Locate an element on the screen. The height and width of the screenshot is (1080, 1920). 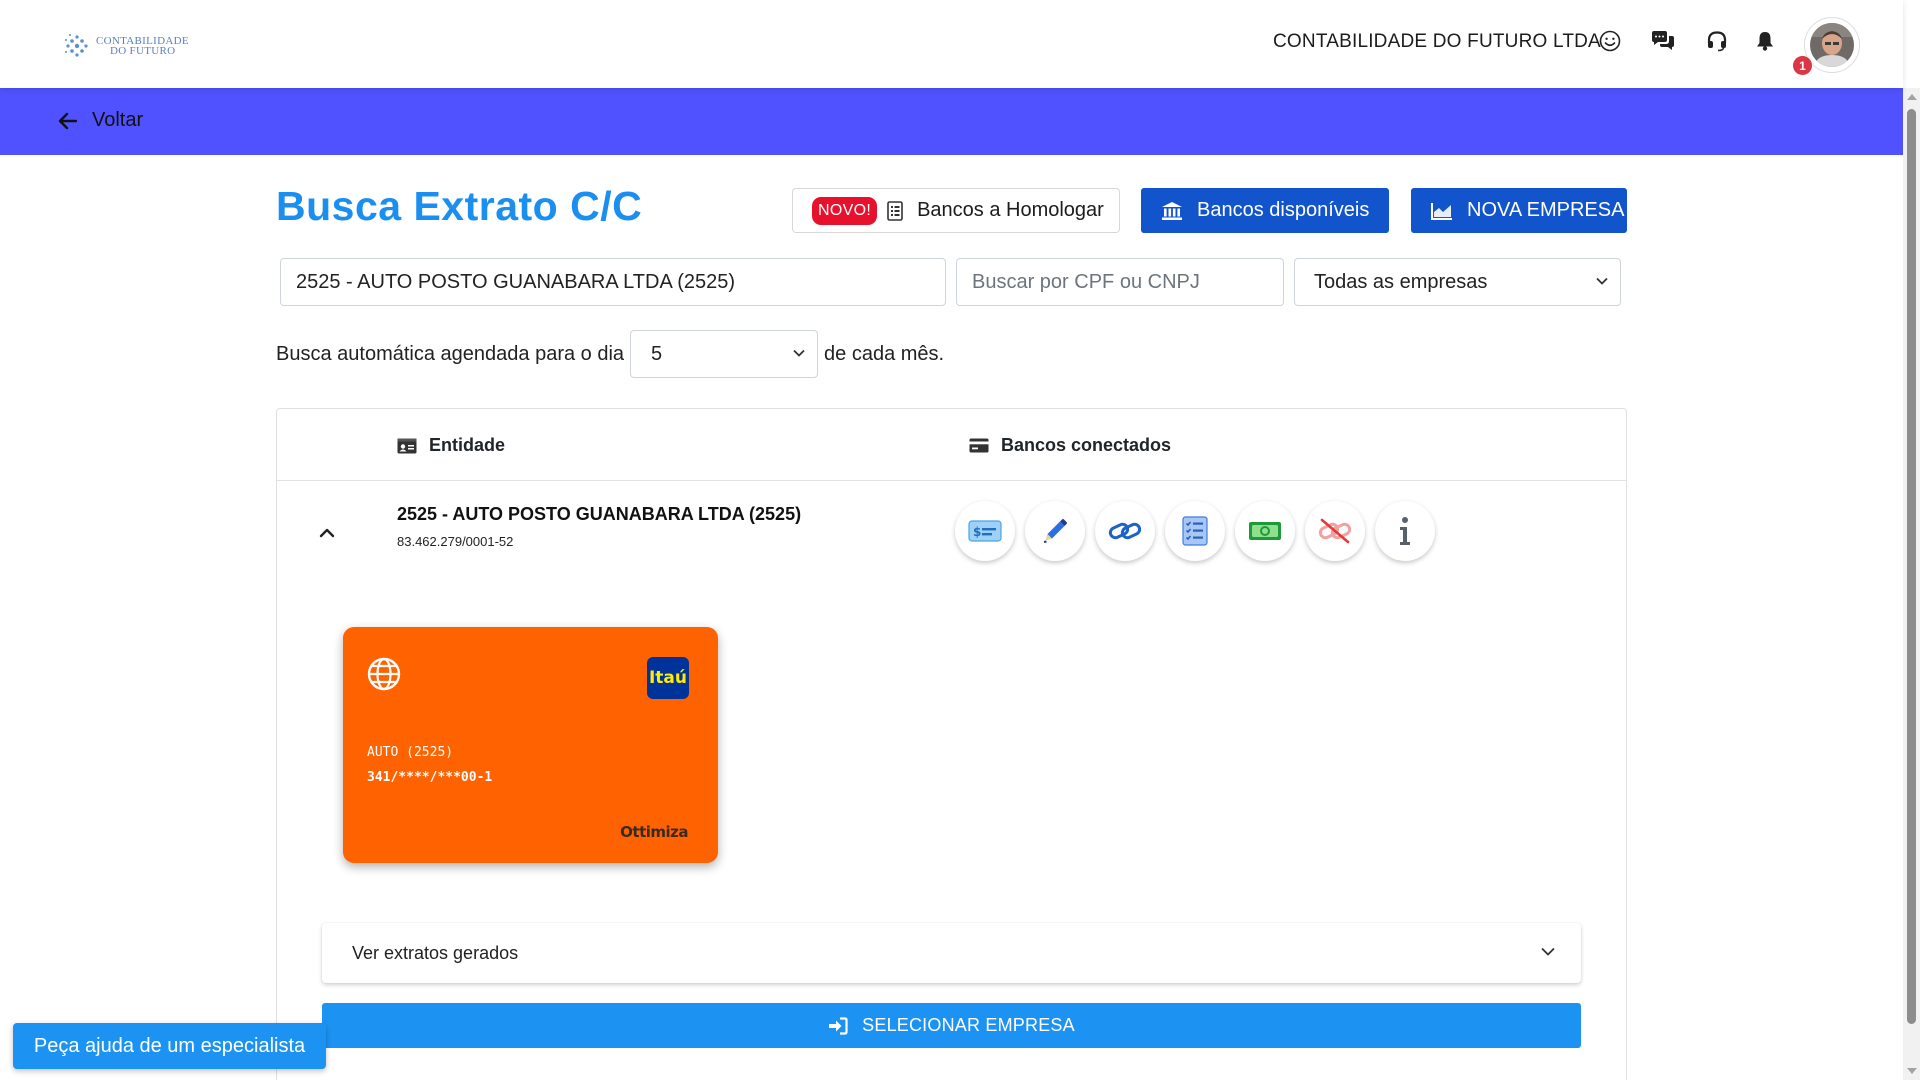
checklist-button is located at coordinates (1195, 531).